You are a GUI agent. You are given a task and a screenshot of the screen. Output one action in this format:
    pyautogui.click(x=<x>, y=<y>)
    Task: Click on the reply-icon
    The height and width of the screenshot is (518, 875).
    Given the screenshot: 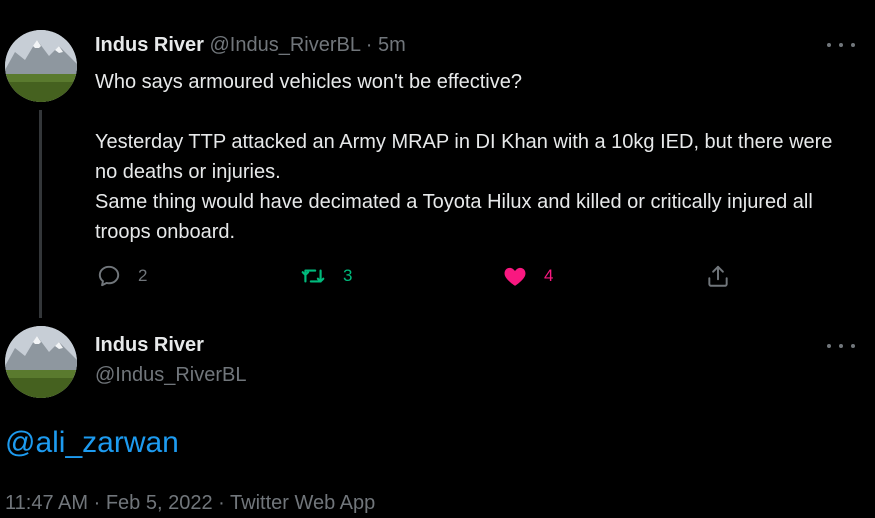 What is the action you would take?
    pyautogui.click(x=109, y=276)
    